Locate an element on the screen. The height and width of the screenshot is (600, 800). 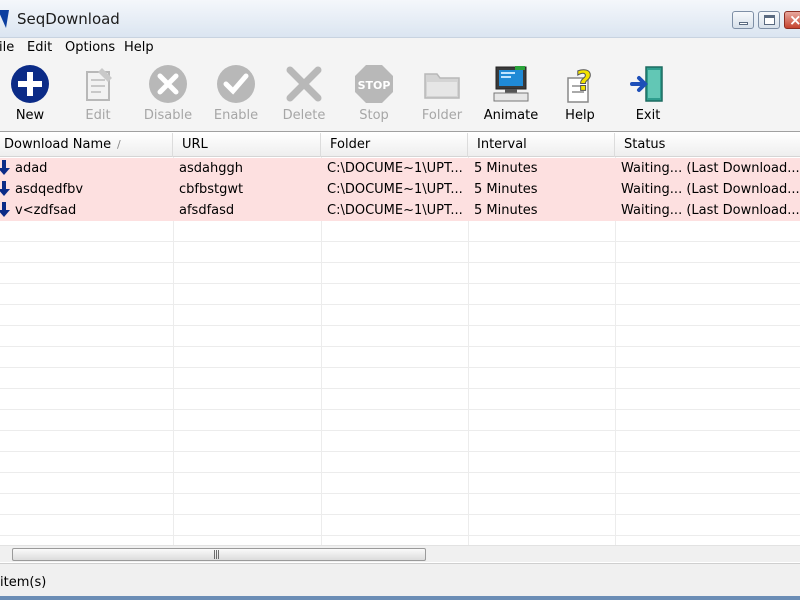
column-header-interval: Interval is located at coordinates (541, 145).